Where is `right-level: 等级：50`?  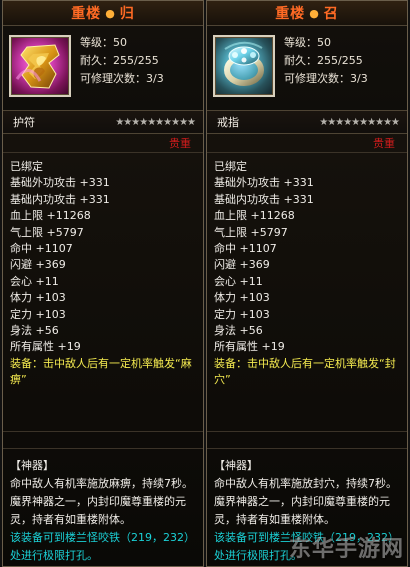 right-level: 等级：50 is located at coordinates (307, 42).